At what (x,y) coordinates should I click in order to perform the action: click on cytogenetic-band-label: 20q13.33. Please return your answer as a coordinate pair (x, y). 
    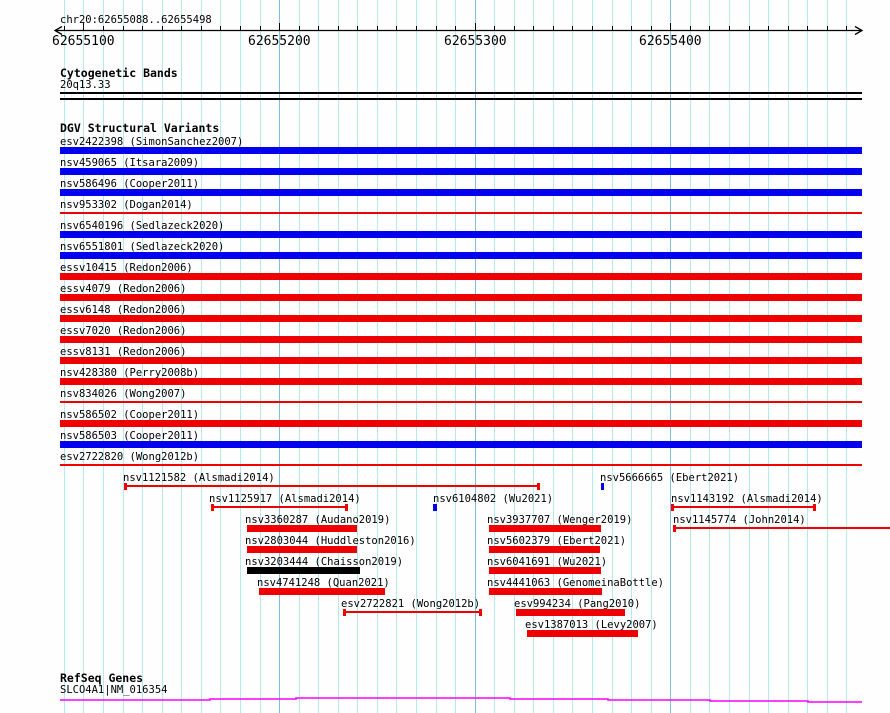
    Looking at the image, I should click on (85, 85).